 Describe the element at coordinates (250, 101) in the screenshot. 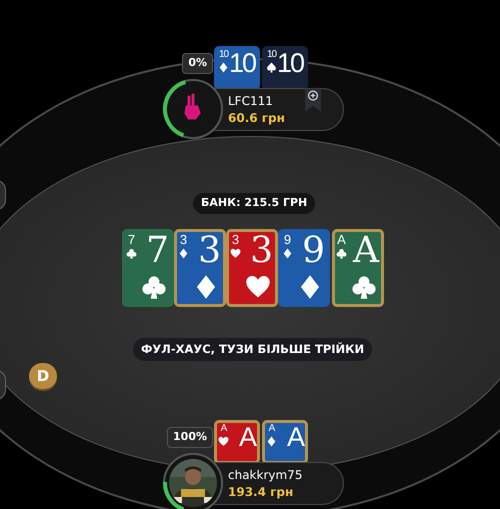

I see `player-name: LFC111` at that location.